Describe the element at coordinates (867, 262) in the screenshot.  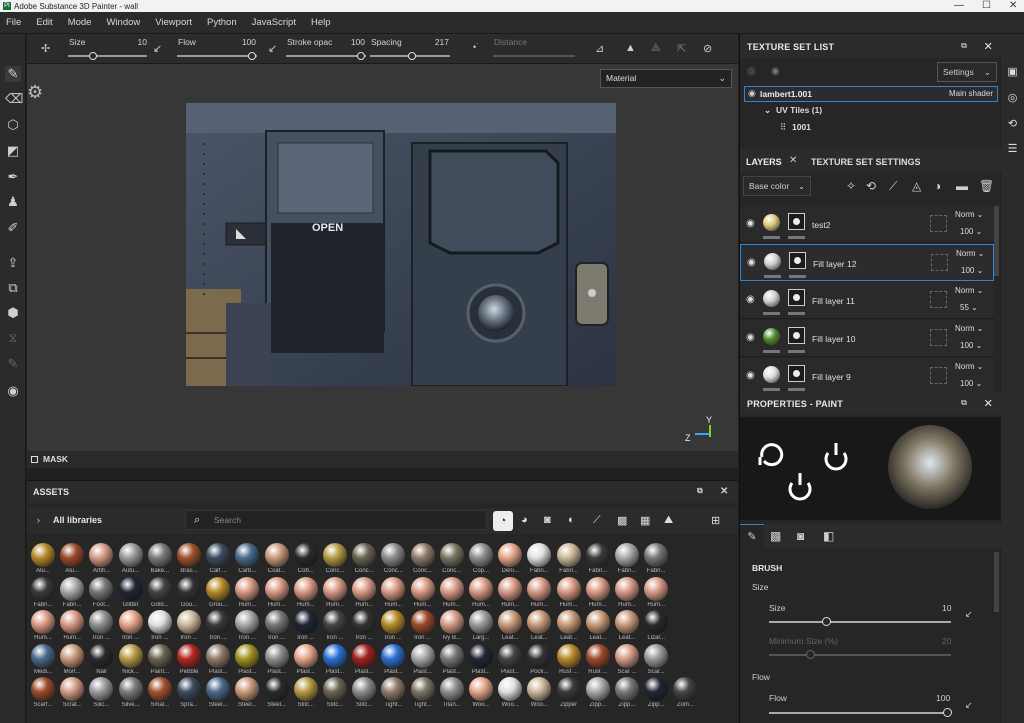
I see `layer-row: ◉ Fill layer 12 Norm ⌄ 100 ⌄` at that location.